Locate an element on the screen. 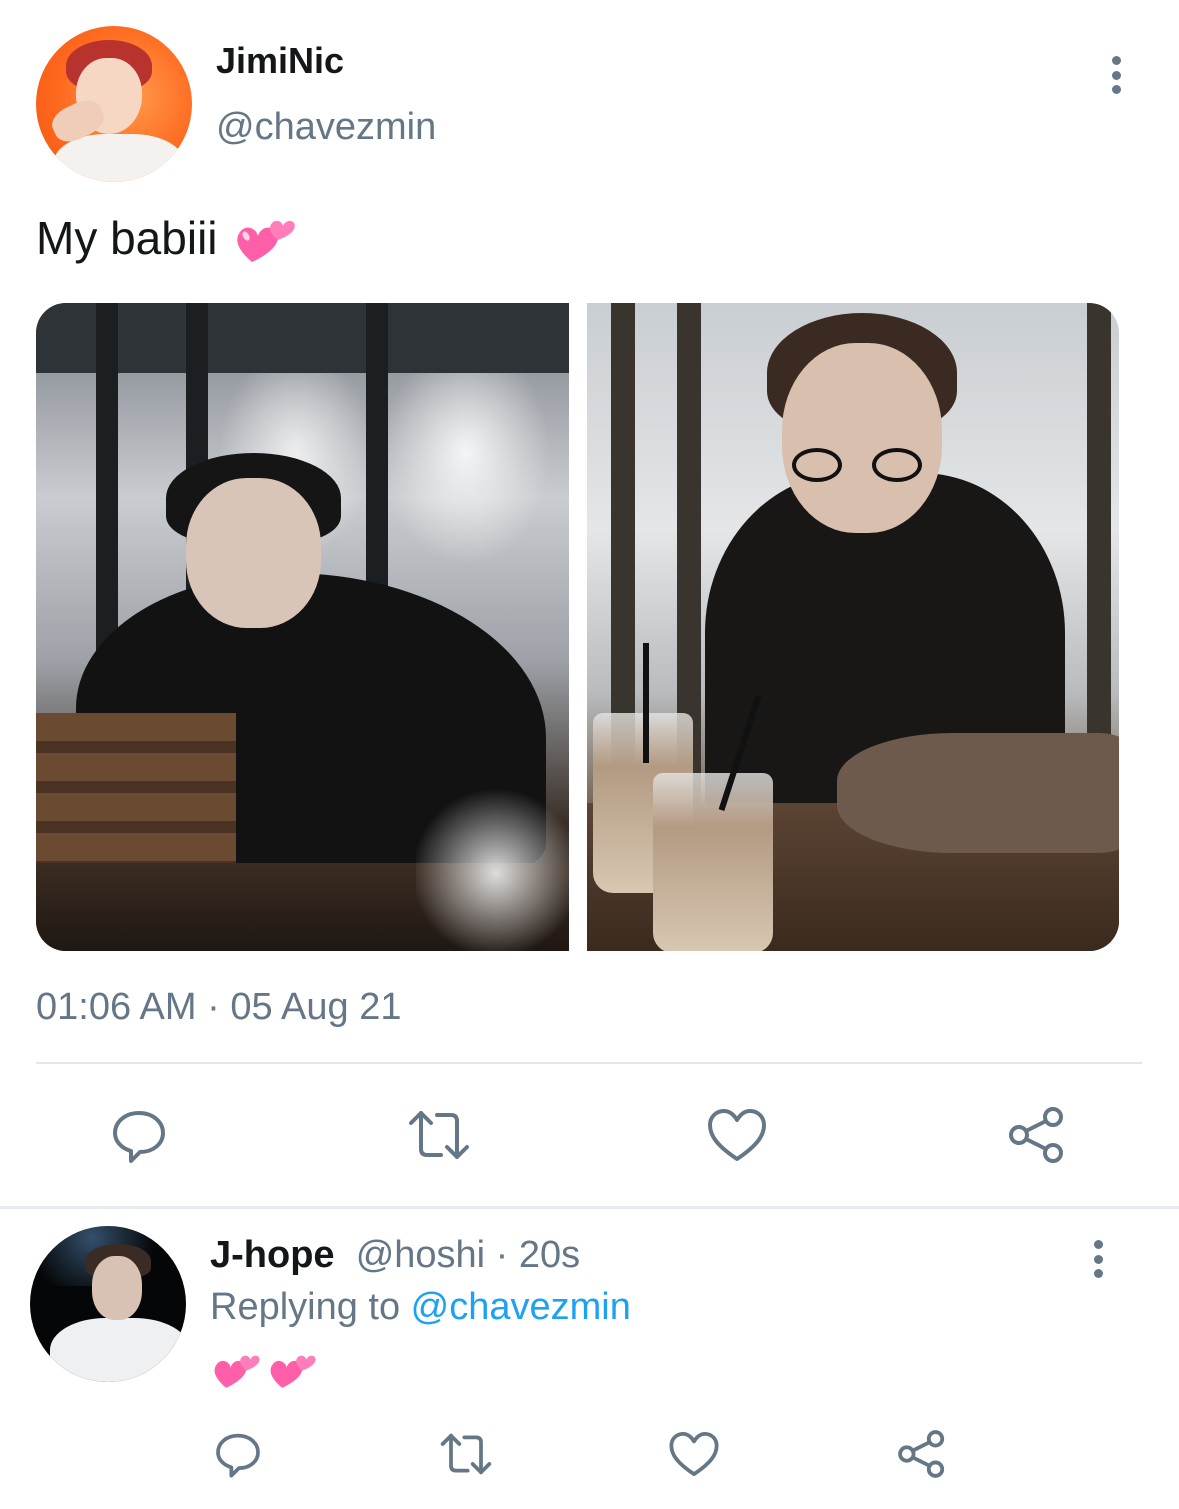 The height and width of the screenshot is (1509, 1179). reply-header: J-hope @hoshi · 20s is located at coordinates (395, 1255).